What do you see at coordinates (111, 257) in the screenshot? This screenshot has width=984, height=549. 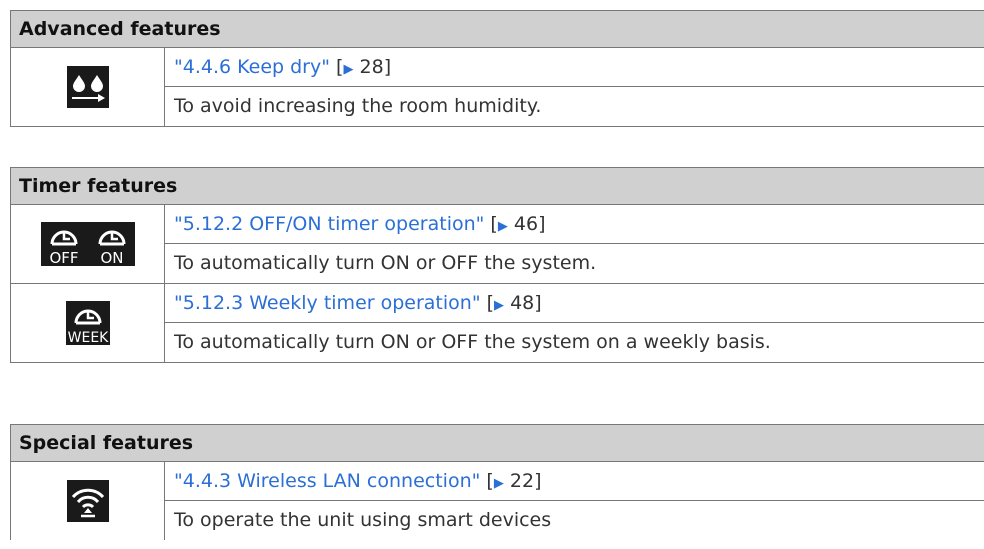 I see `on-label: ON` at bounding box center [111, 257].